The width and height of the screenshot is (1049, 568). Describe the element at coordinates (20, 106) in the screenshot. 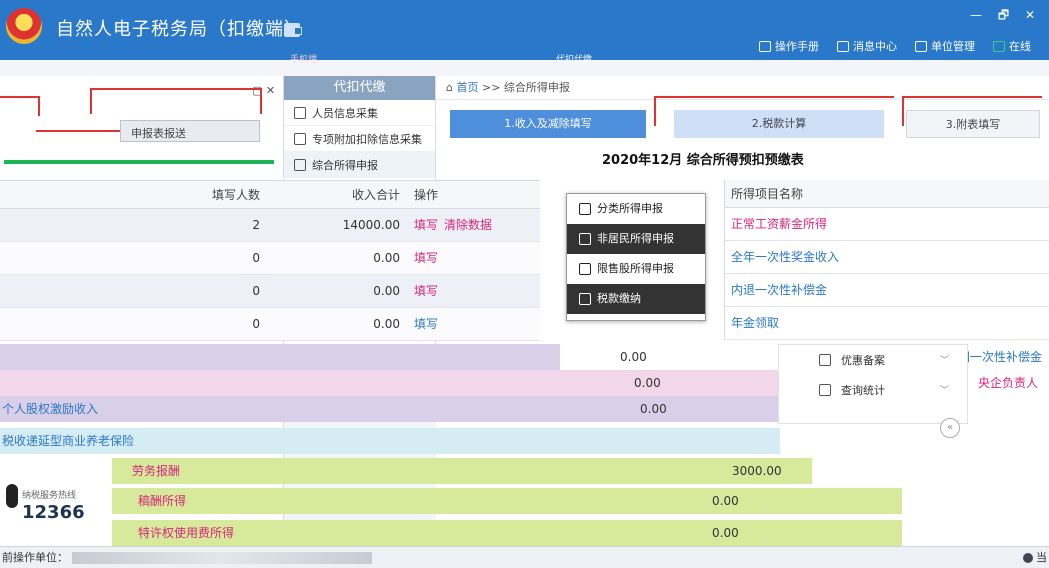

I see `highlight-frame-left` at that location.